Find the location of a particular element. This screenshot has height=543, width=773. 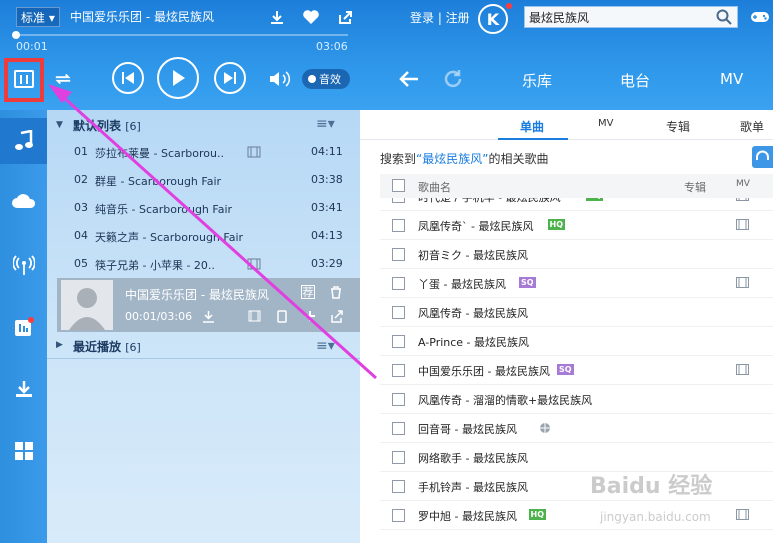

side-download is located at coordinates (23, 389).